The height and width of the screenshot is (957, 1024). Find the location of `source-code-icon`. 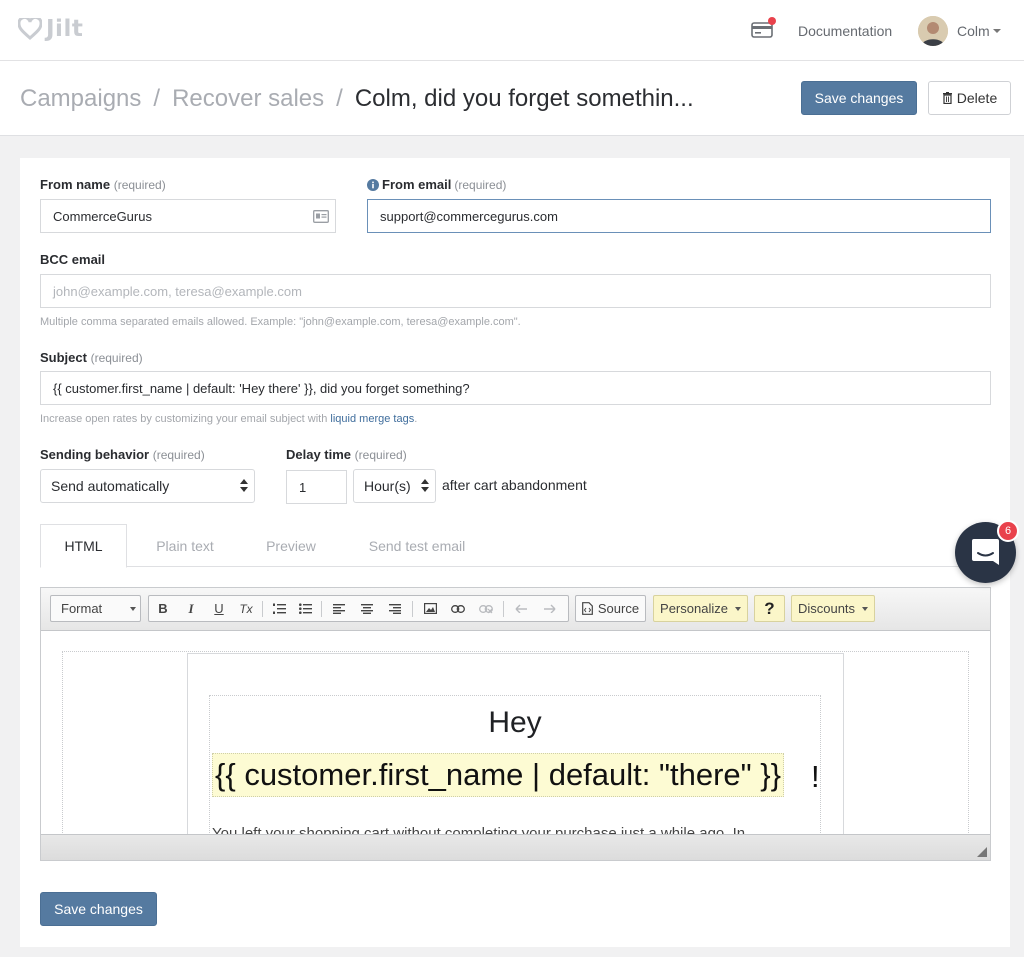

source-code-icon is located at coordinates (587, 608).